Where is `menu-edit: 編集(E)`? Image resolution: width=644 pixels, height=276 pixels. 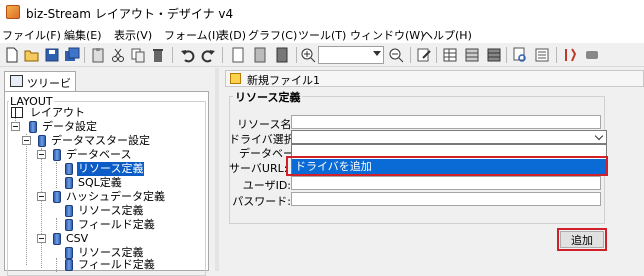 menu-edit: 編集(E) is located at coordinates (83, 35).